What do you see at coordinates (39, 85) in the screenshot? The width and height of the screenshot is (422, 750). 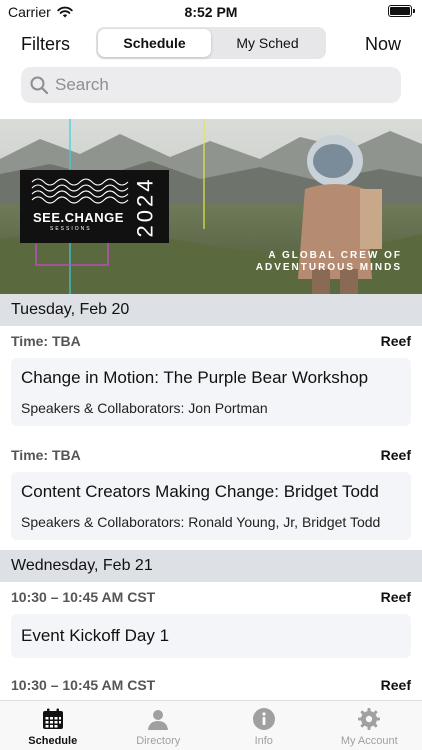 I see `search-icon` at bounding box center [39, 85].